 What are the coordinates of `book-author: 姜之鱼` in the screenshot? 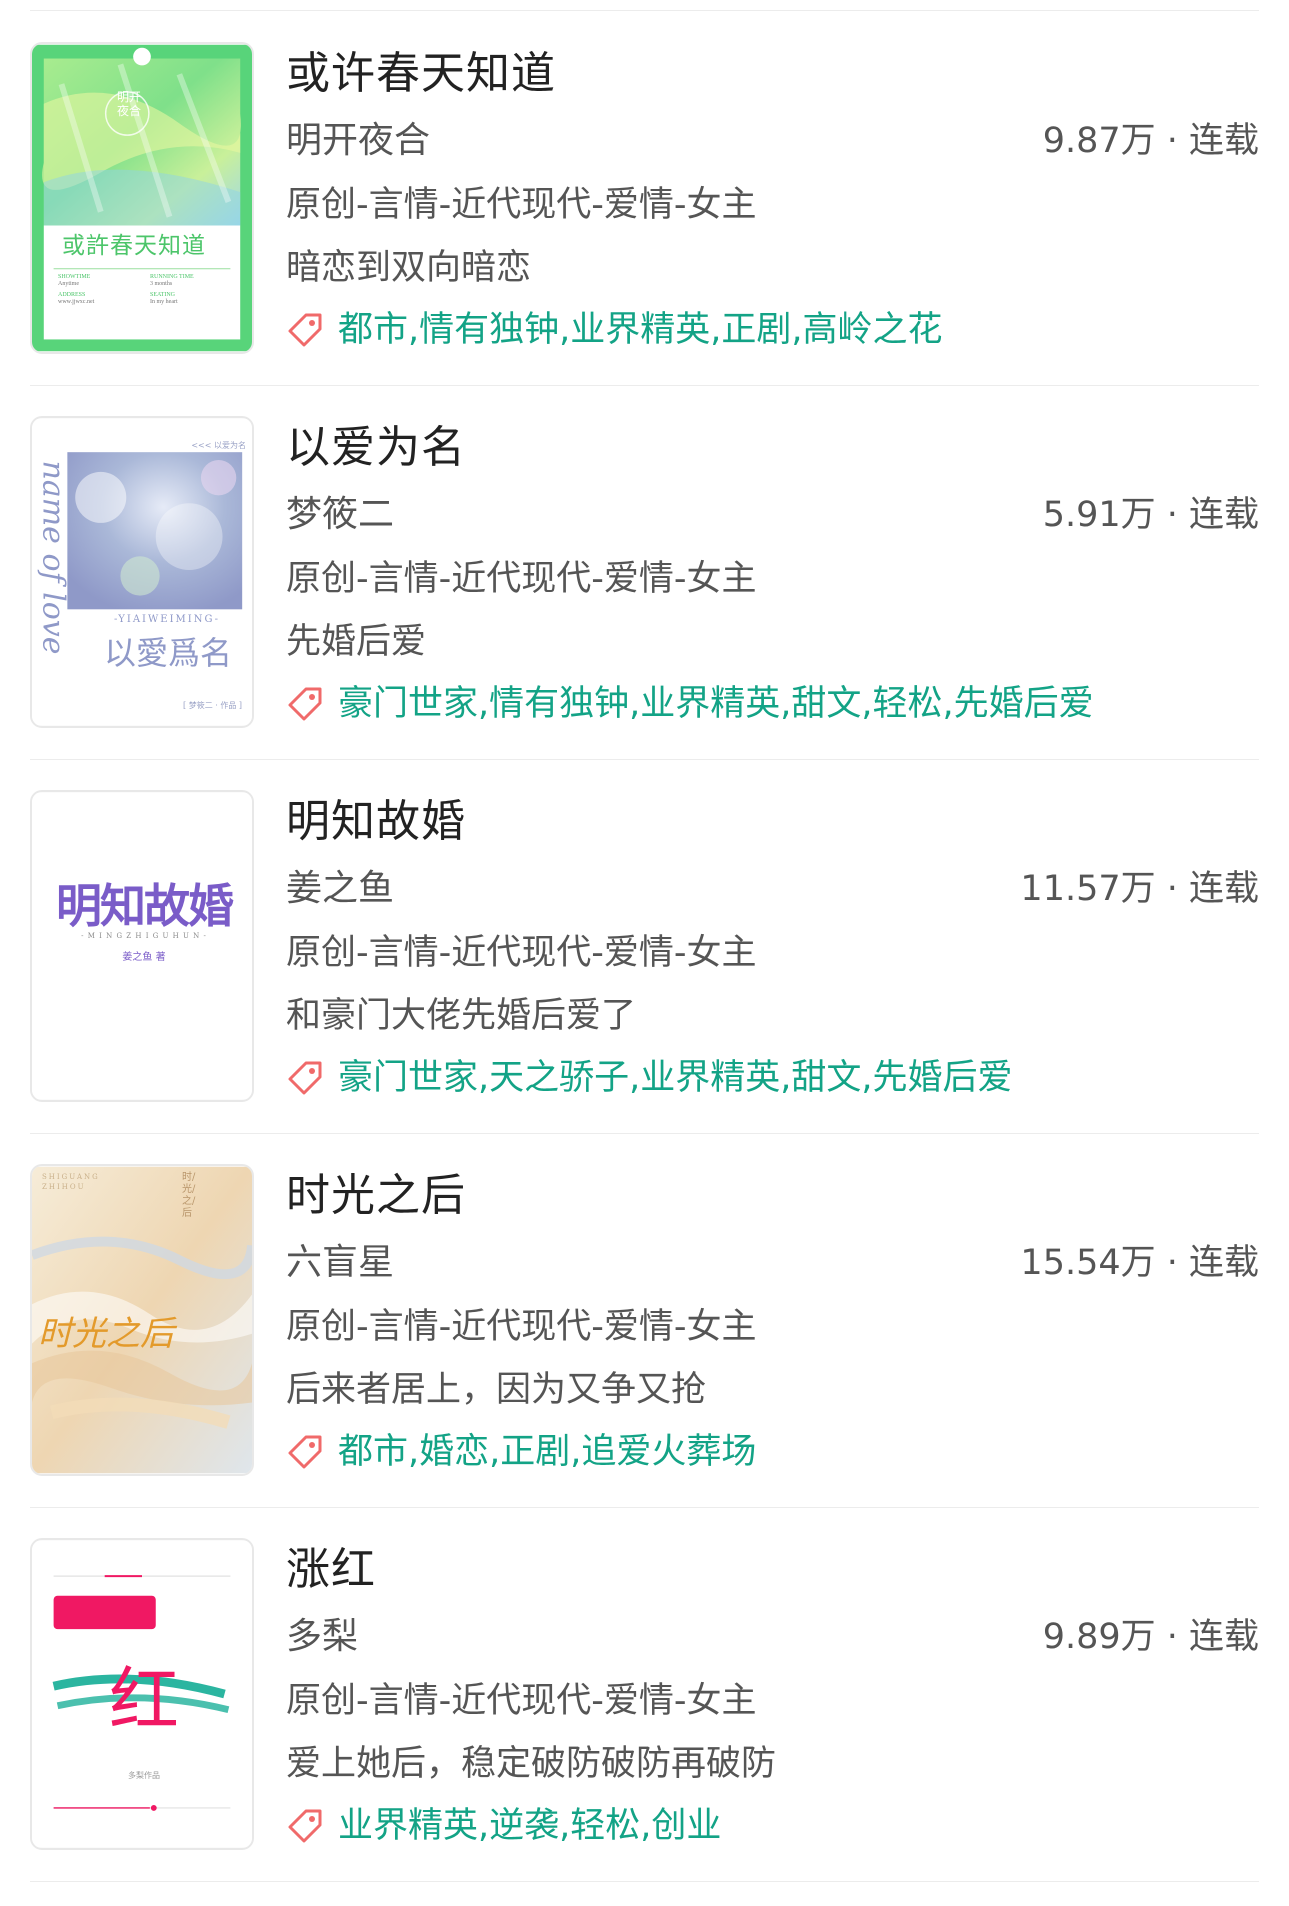 It's located at (340, 889).